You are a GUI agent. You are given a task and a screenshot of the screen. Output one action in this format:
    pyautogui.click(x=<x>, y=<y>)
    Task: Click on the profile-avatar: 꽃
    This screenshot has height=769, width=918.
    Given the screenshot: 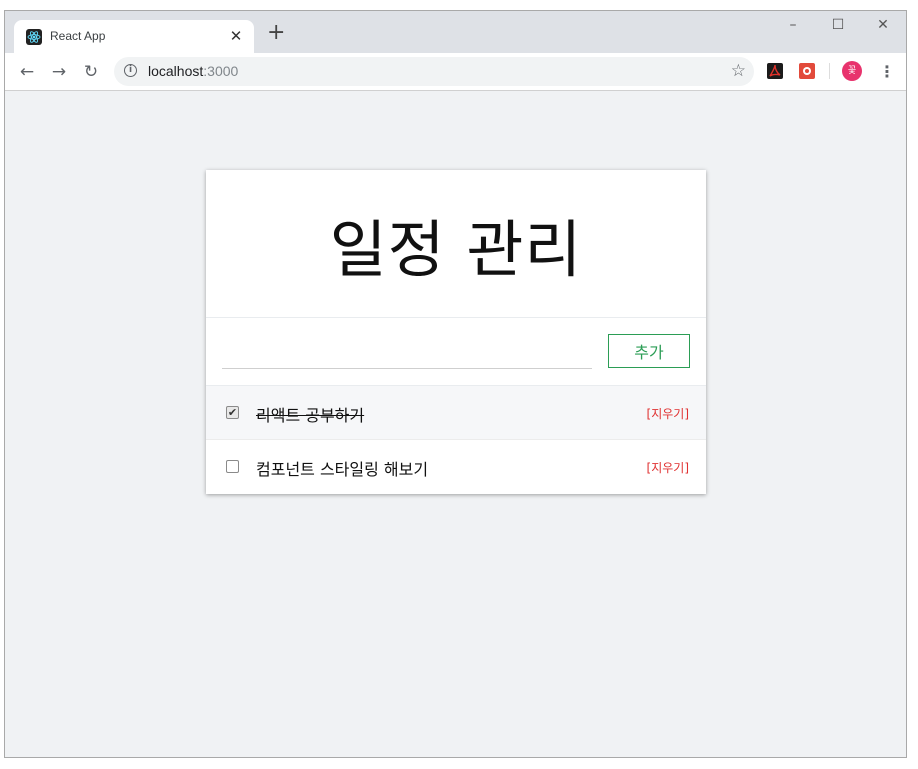 What is the action you would take?
    pyautogui.click(x=852, y=71)
    